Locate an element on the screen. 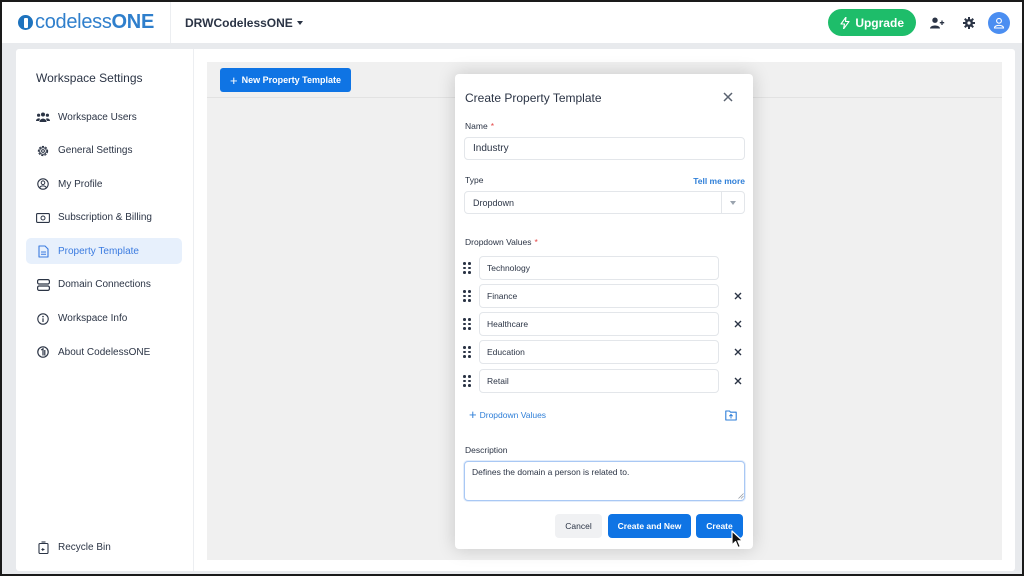 The image size is (1024, 576). sidebar-item-label: Property Template is located at coordinates (98, 251).